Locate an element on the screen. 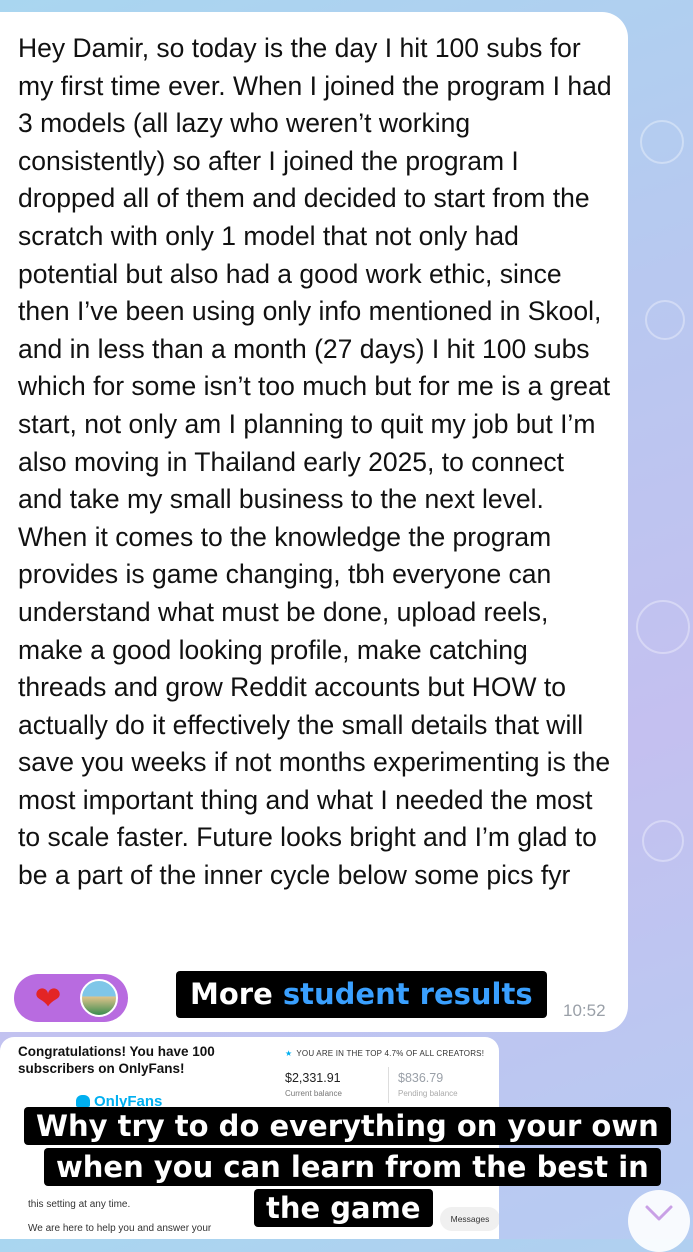 The height and width of the screenshot is (1252, 693). caption-prefix: More is located at coordinates (231, 994).